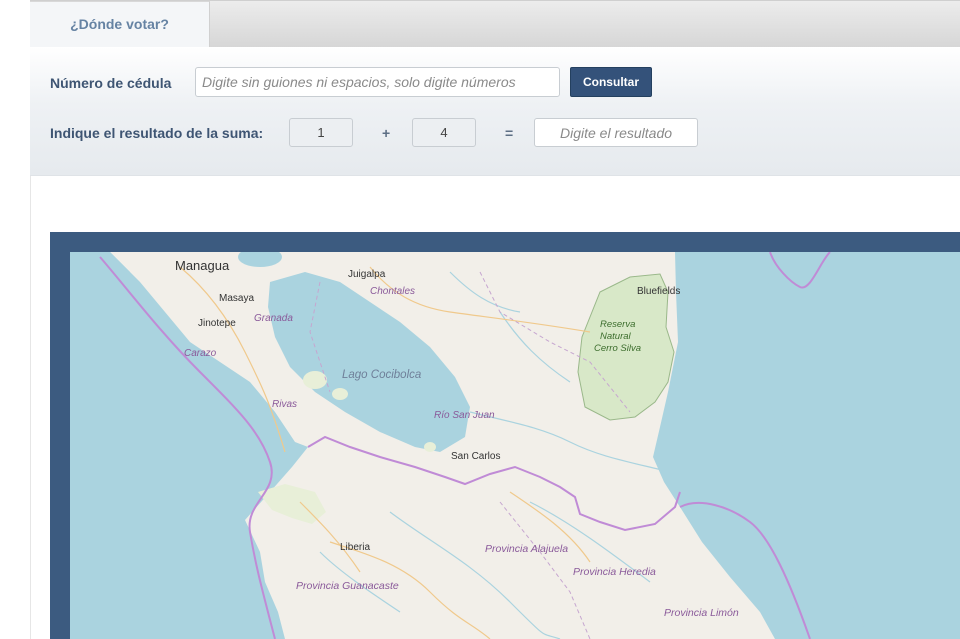 This screenshot has height=639, width=960. Describe the element at coordinates (658, 291) in the screenshot. I see `label-bluefields: Bluefields` at that location.